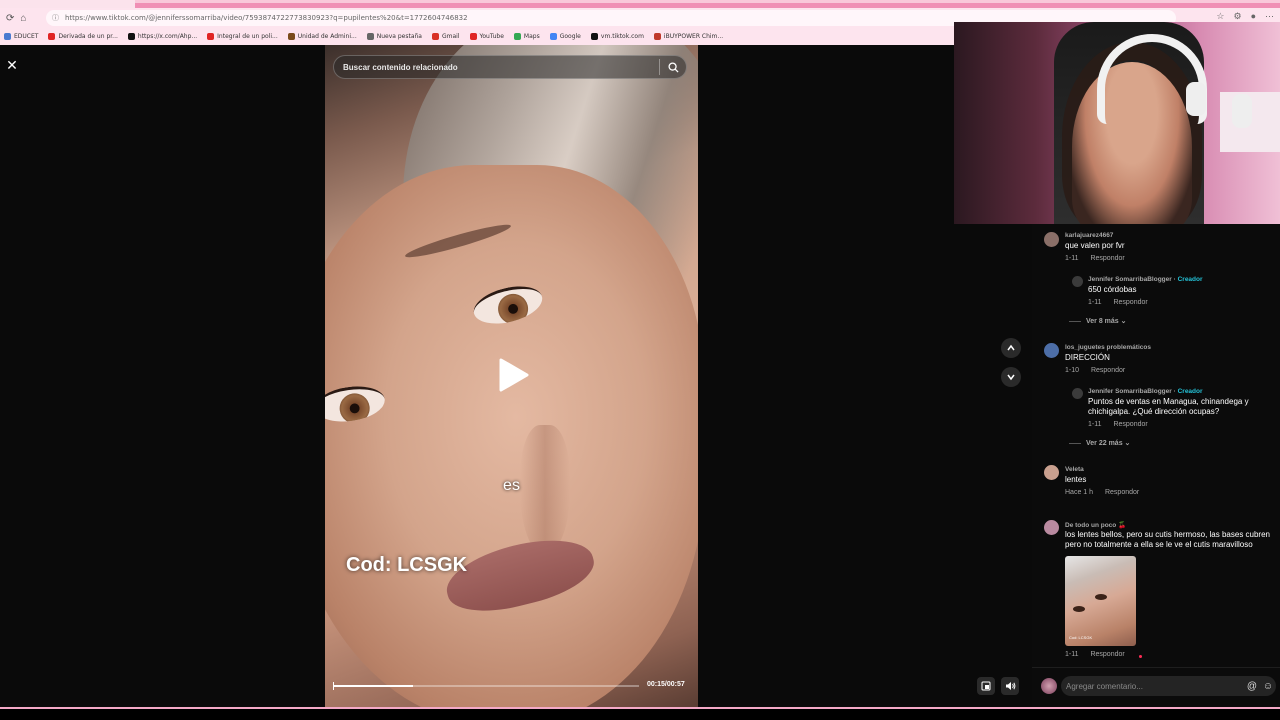 The image size is (1280, 720). What do you see at coordinates (1252, 686) in the screenshot?
I see `mention-icon: @` at bounding box center [1252, 686].